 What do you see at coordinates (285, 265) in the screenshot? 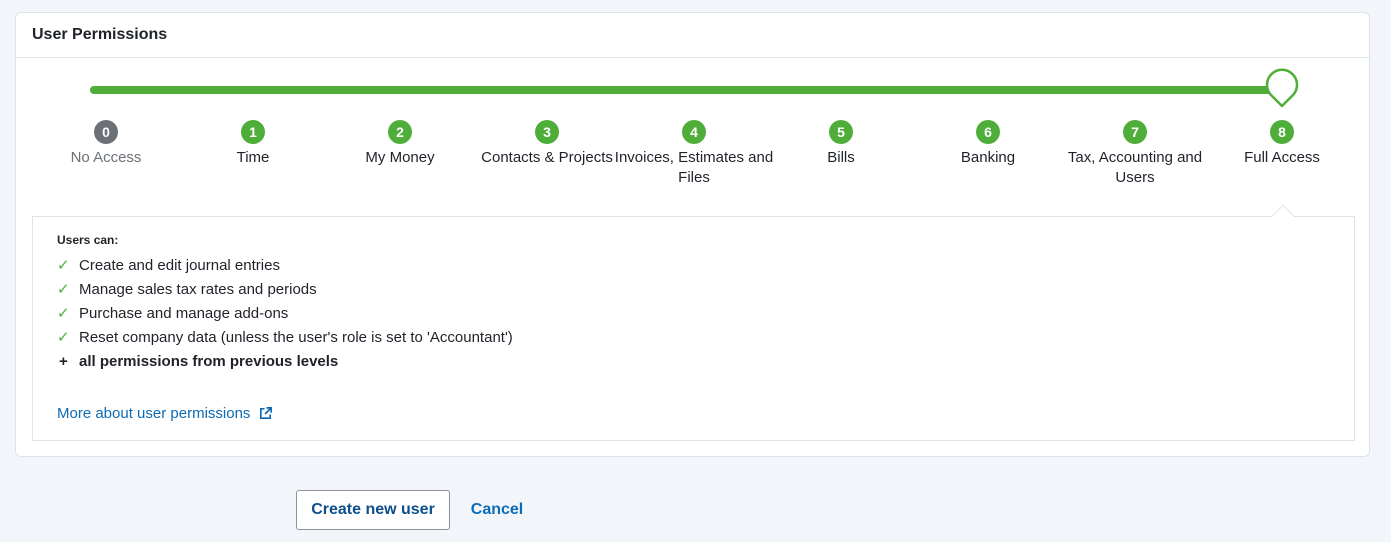
I see `permission-item: ✓ Create and edit journal entries` at bounding box center [285, 265].